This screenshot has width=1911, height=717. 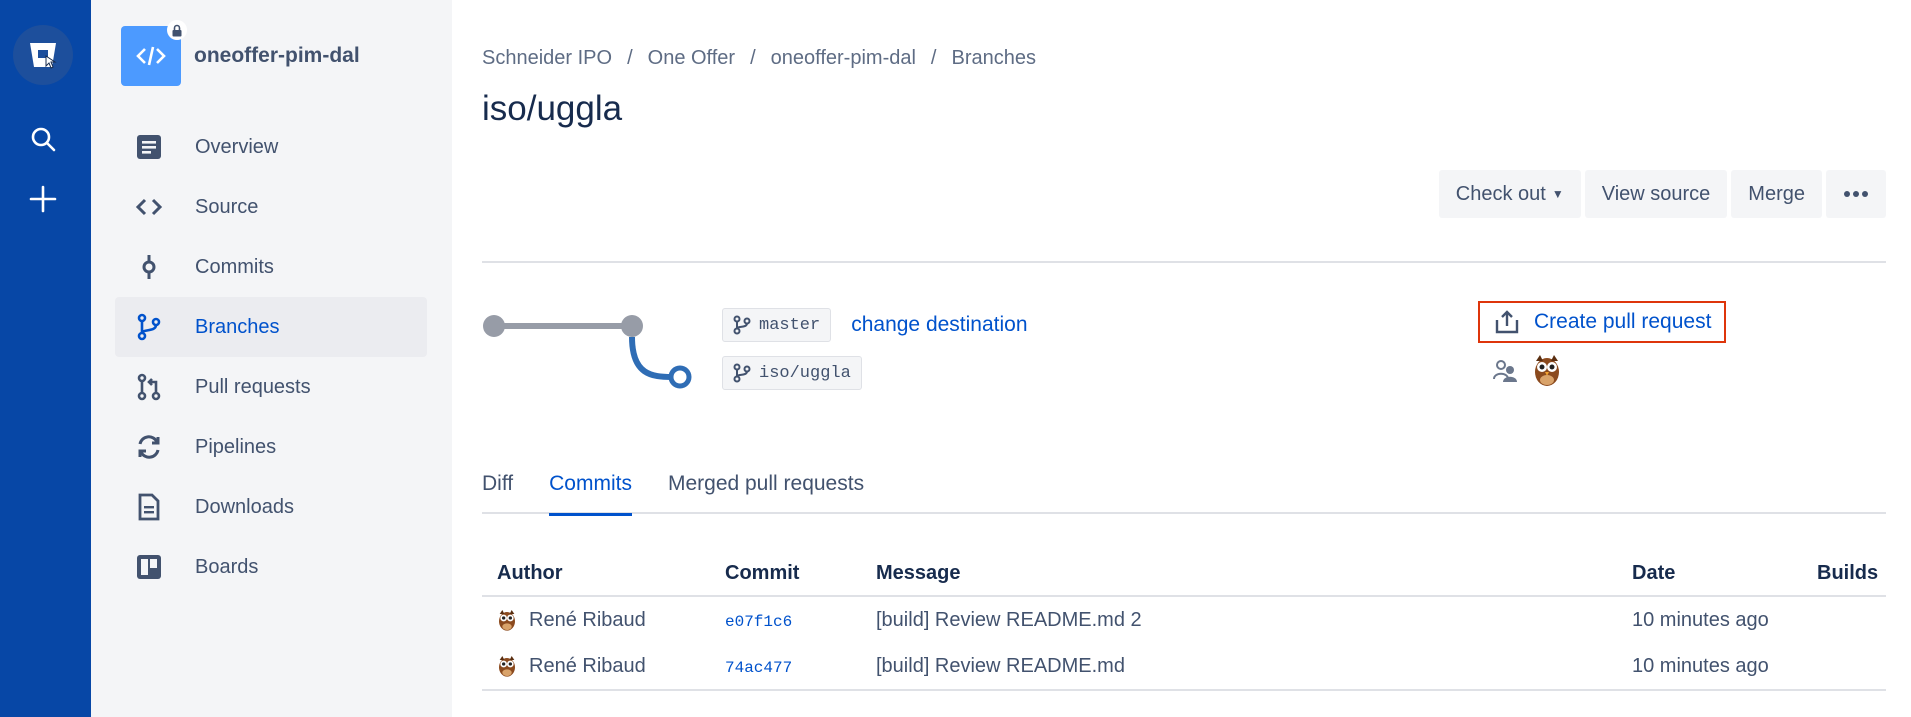 What do you see at coordinates (1239, 667) in the screenshot?
I see `message-cell: [build] Review README.md` at bounding box center [1239, 667].